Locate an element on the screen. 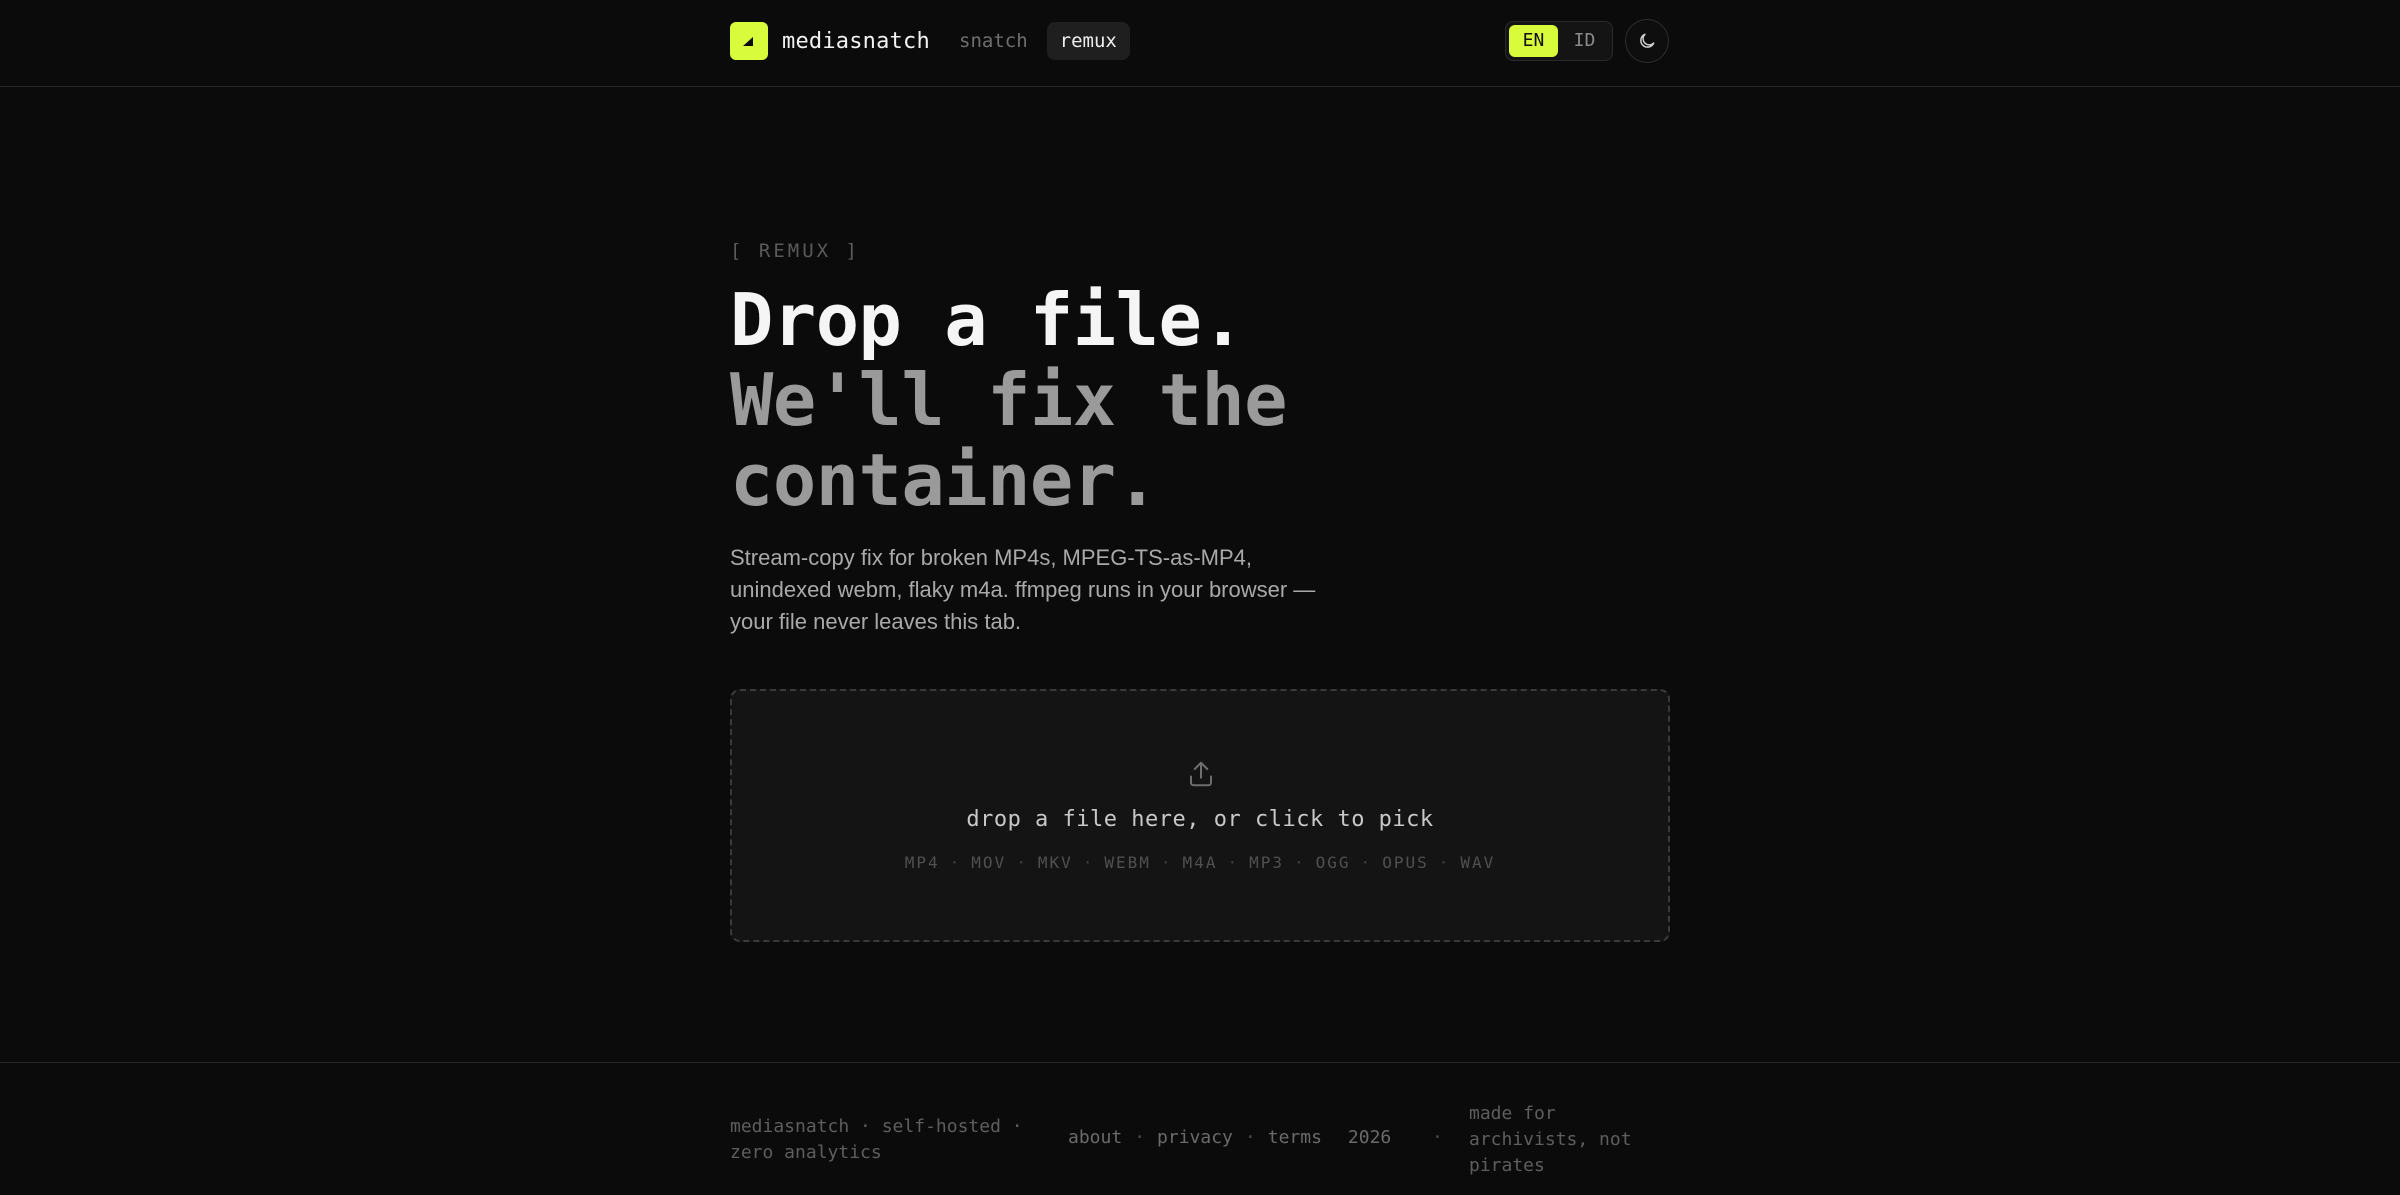 The image size is (2400, 1195). format-opus: OPUS is located at coordinates (1405, 862).